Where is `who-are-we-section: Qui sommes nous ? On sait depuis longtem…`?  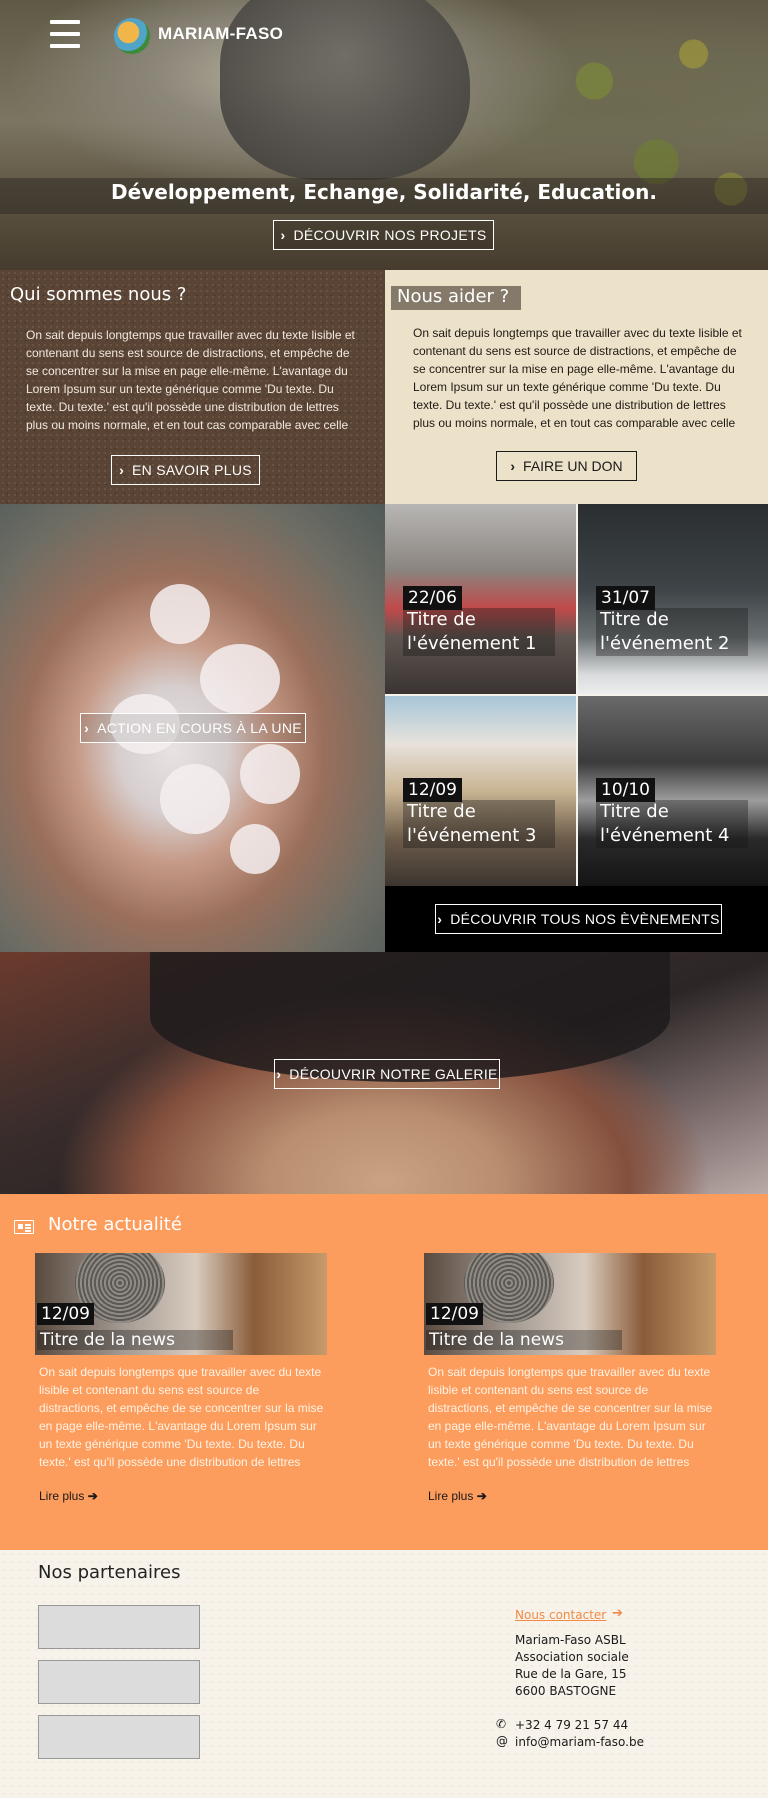 who-are-we-section: Qui sommes nous ? On sait depuis longtem… is located at coordinates (192, 387).